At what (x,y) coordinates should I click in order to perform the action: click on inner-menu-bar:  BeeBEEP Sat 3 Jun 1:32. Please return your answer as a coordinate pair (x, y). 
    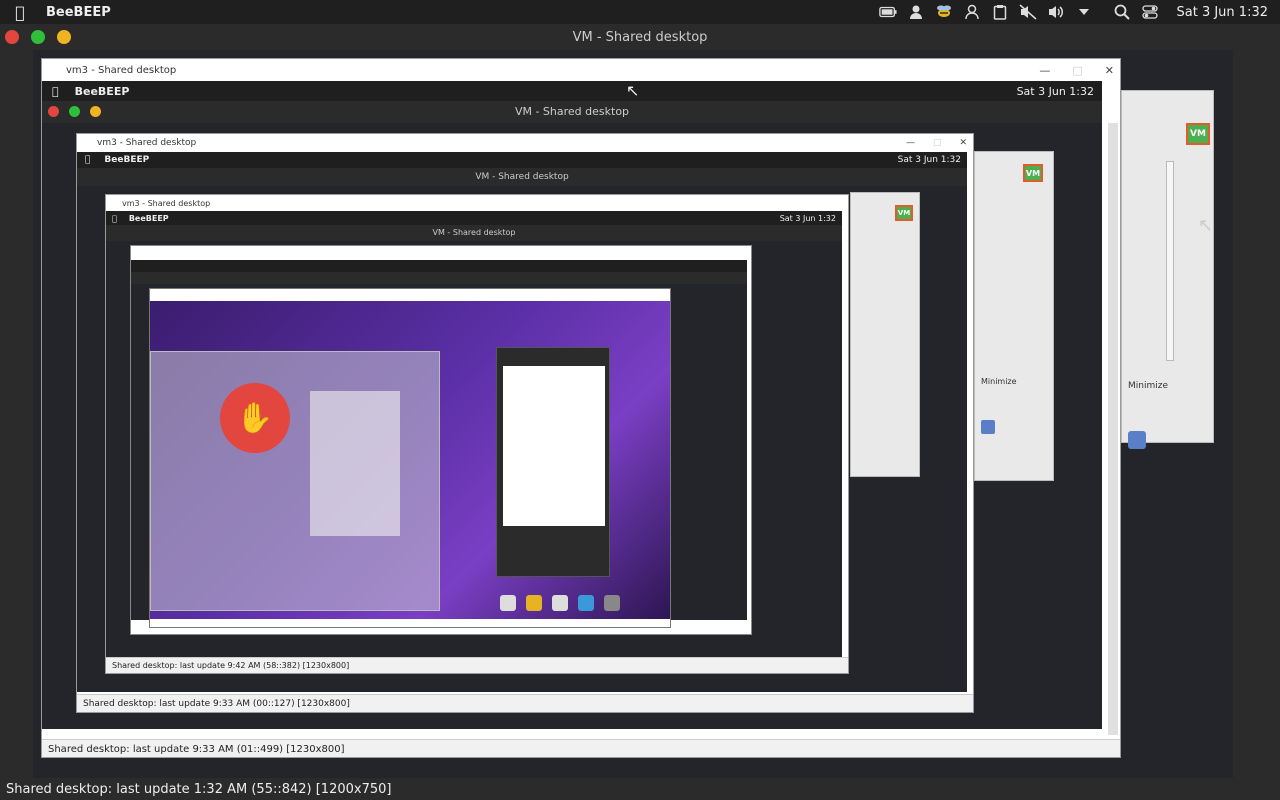
    Looking at the image, I should click on (572, 91).